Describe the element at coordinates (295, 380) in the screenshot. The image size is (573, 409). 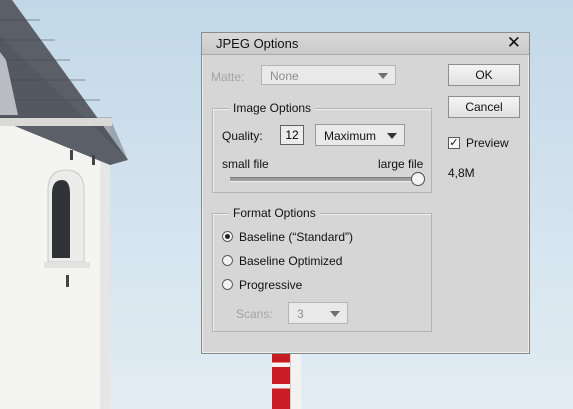
I see `flag-pole` at that location.